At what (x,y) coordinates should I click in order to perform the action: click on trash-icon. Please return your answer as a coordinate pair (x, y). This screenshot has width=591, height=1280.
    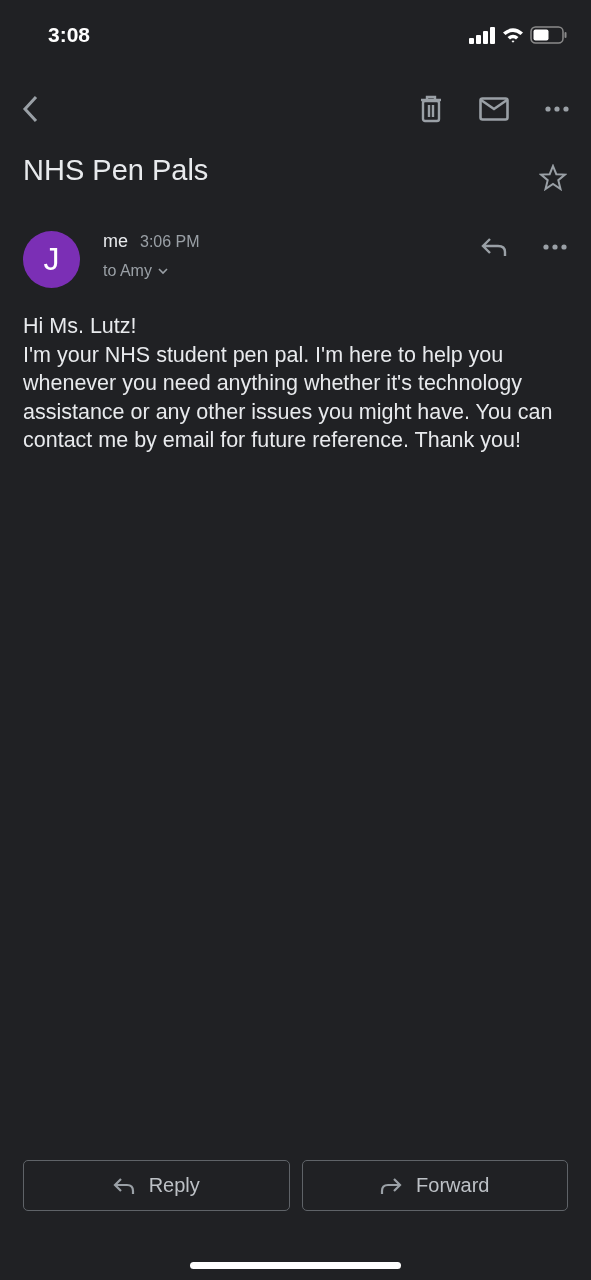
    Looking at the image, I should click on (431, 109).